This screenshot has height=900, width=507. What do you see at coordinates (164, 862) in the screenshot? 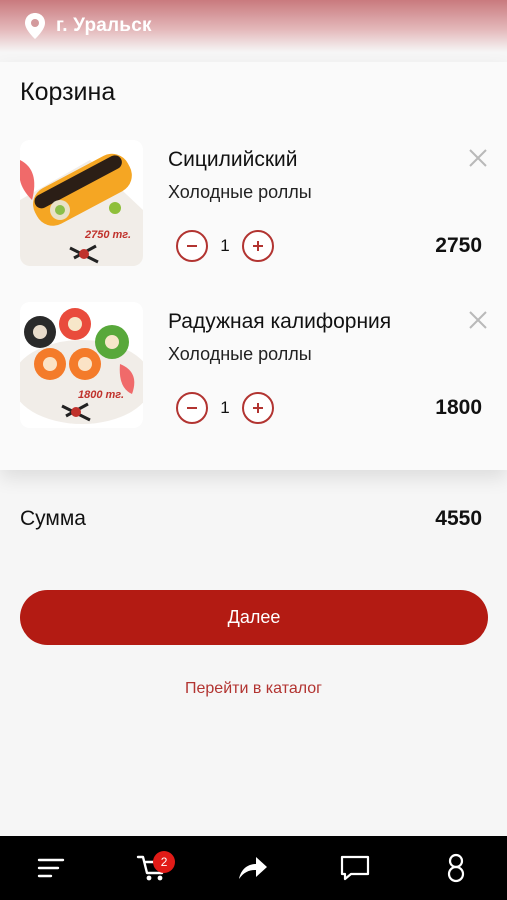
I see `cart-badge: 2` at bounding box center [164, 862].